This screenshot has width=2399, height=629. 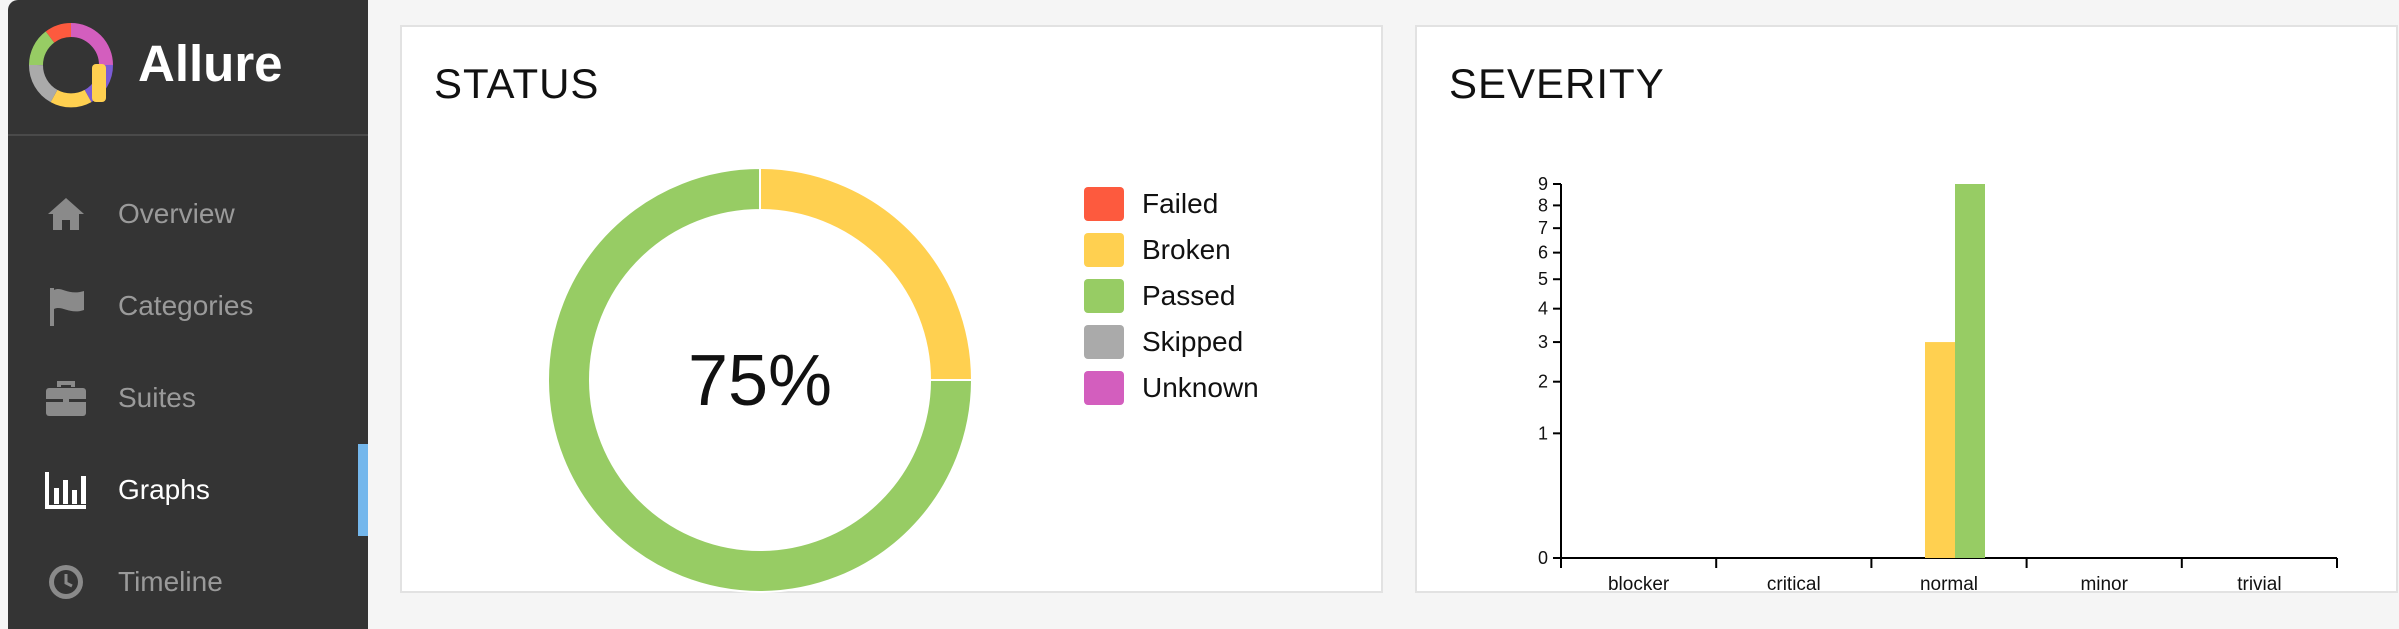 What do you see at coordinates (157, 397) in the screenshot?
I see `sidebar-item-label: Suites` at bounding box center [157, 397].